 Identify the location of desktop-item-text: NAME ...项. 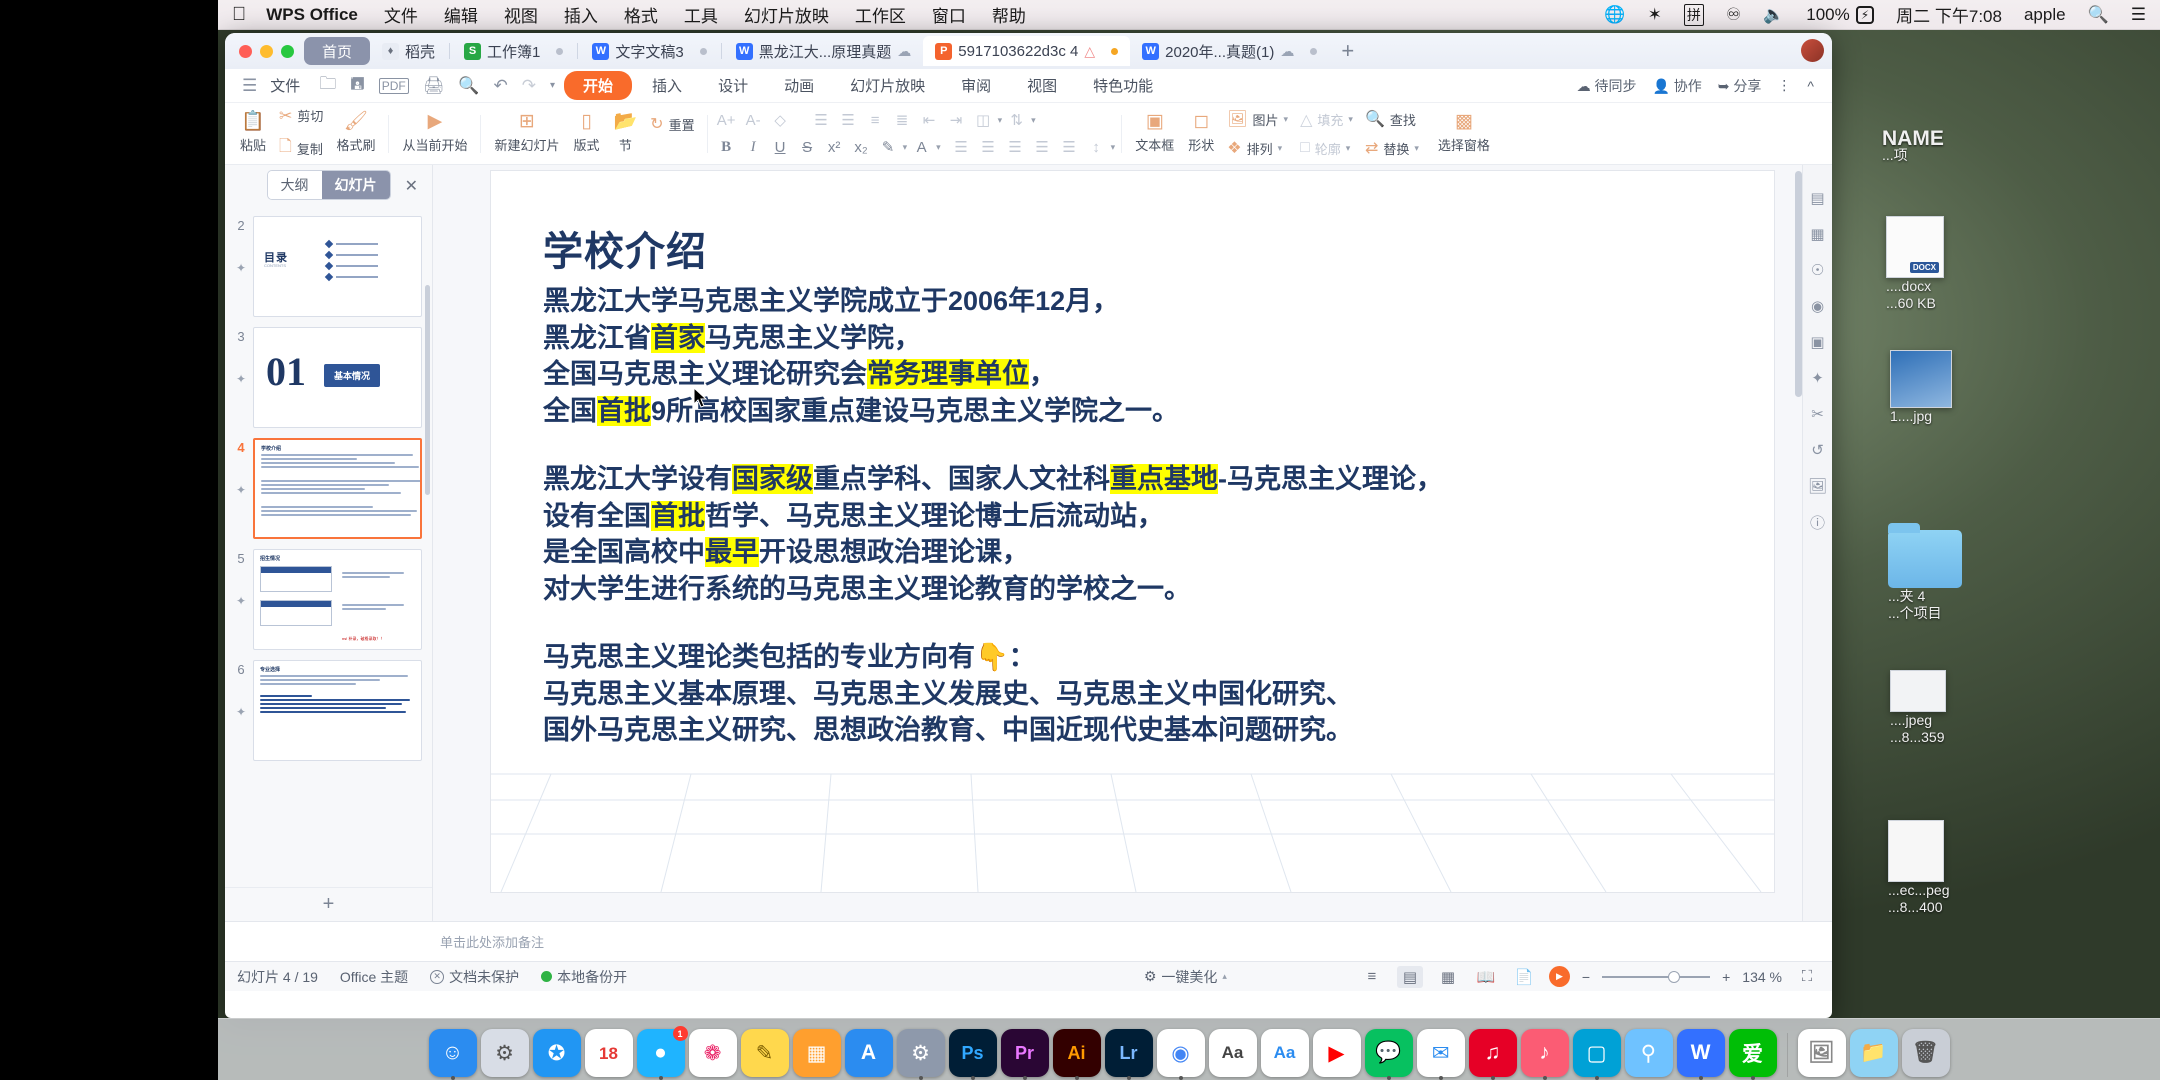
(1913, 146).